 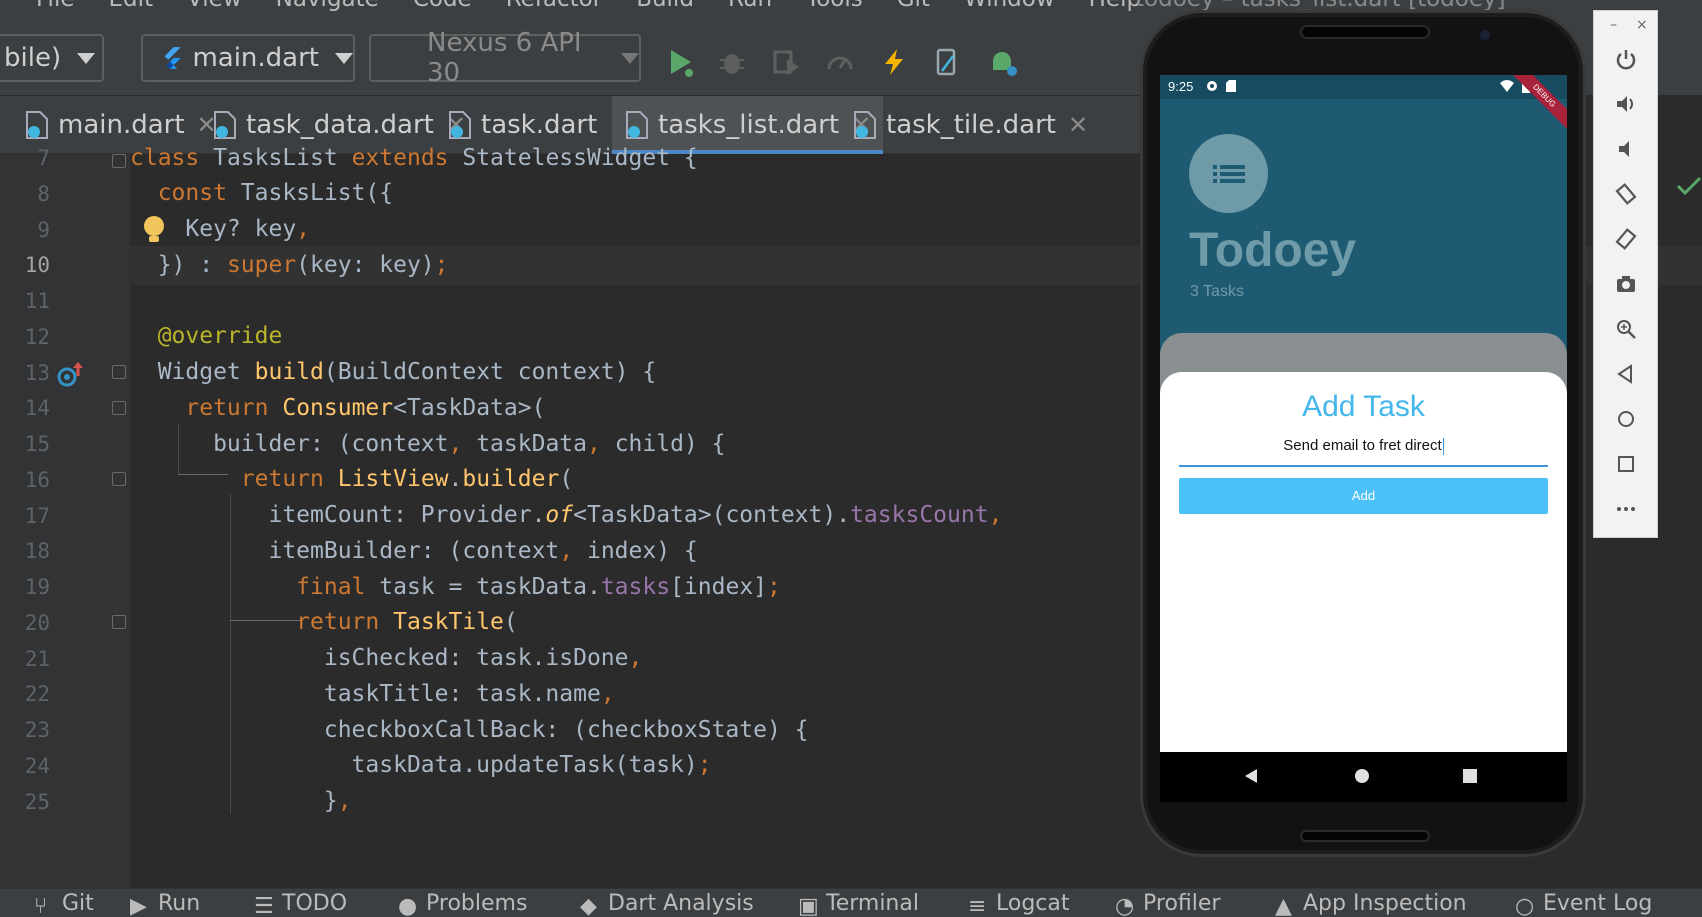 I want to click on more-icon, so click(x=1626, y=509).